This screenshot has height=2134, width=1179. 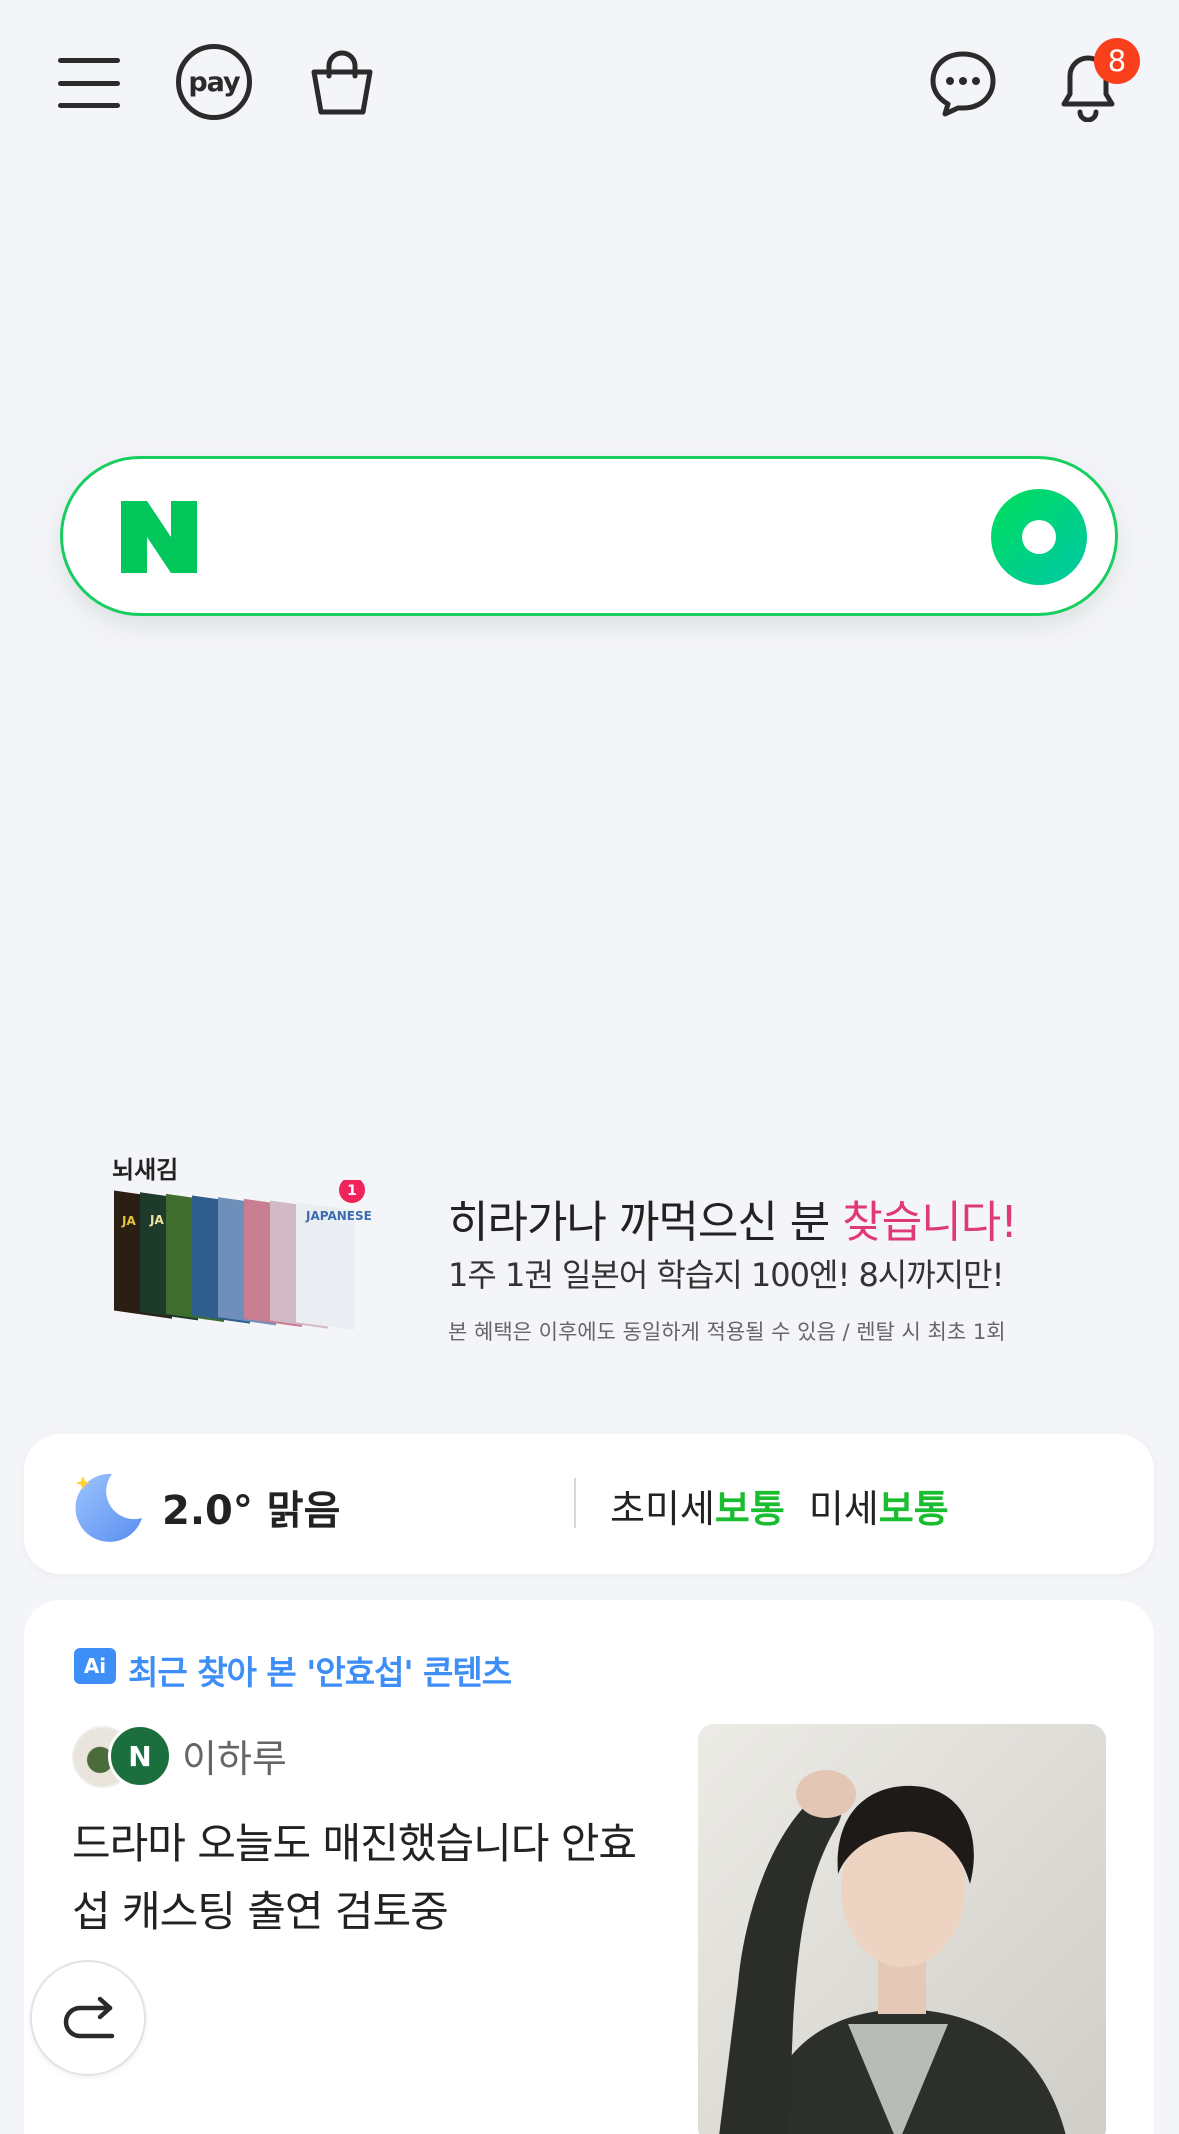 I want to click on author-name: 이하루, so click(x=234, y=1755).